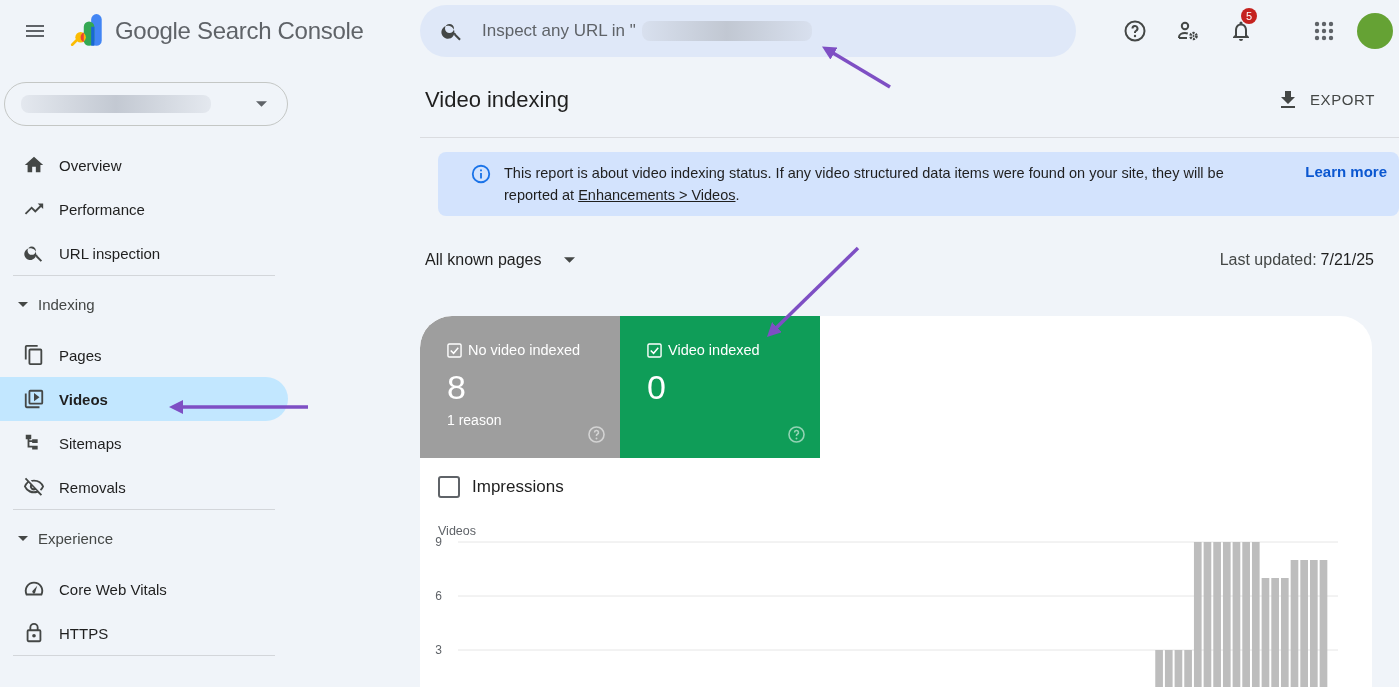  Describe the element at coordinates (239, 31) in the screenshot. I see `product-name: Google Search Console` at that location.